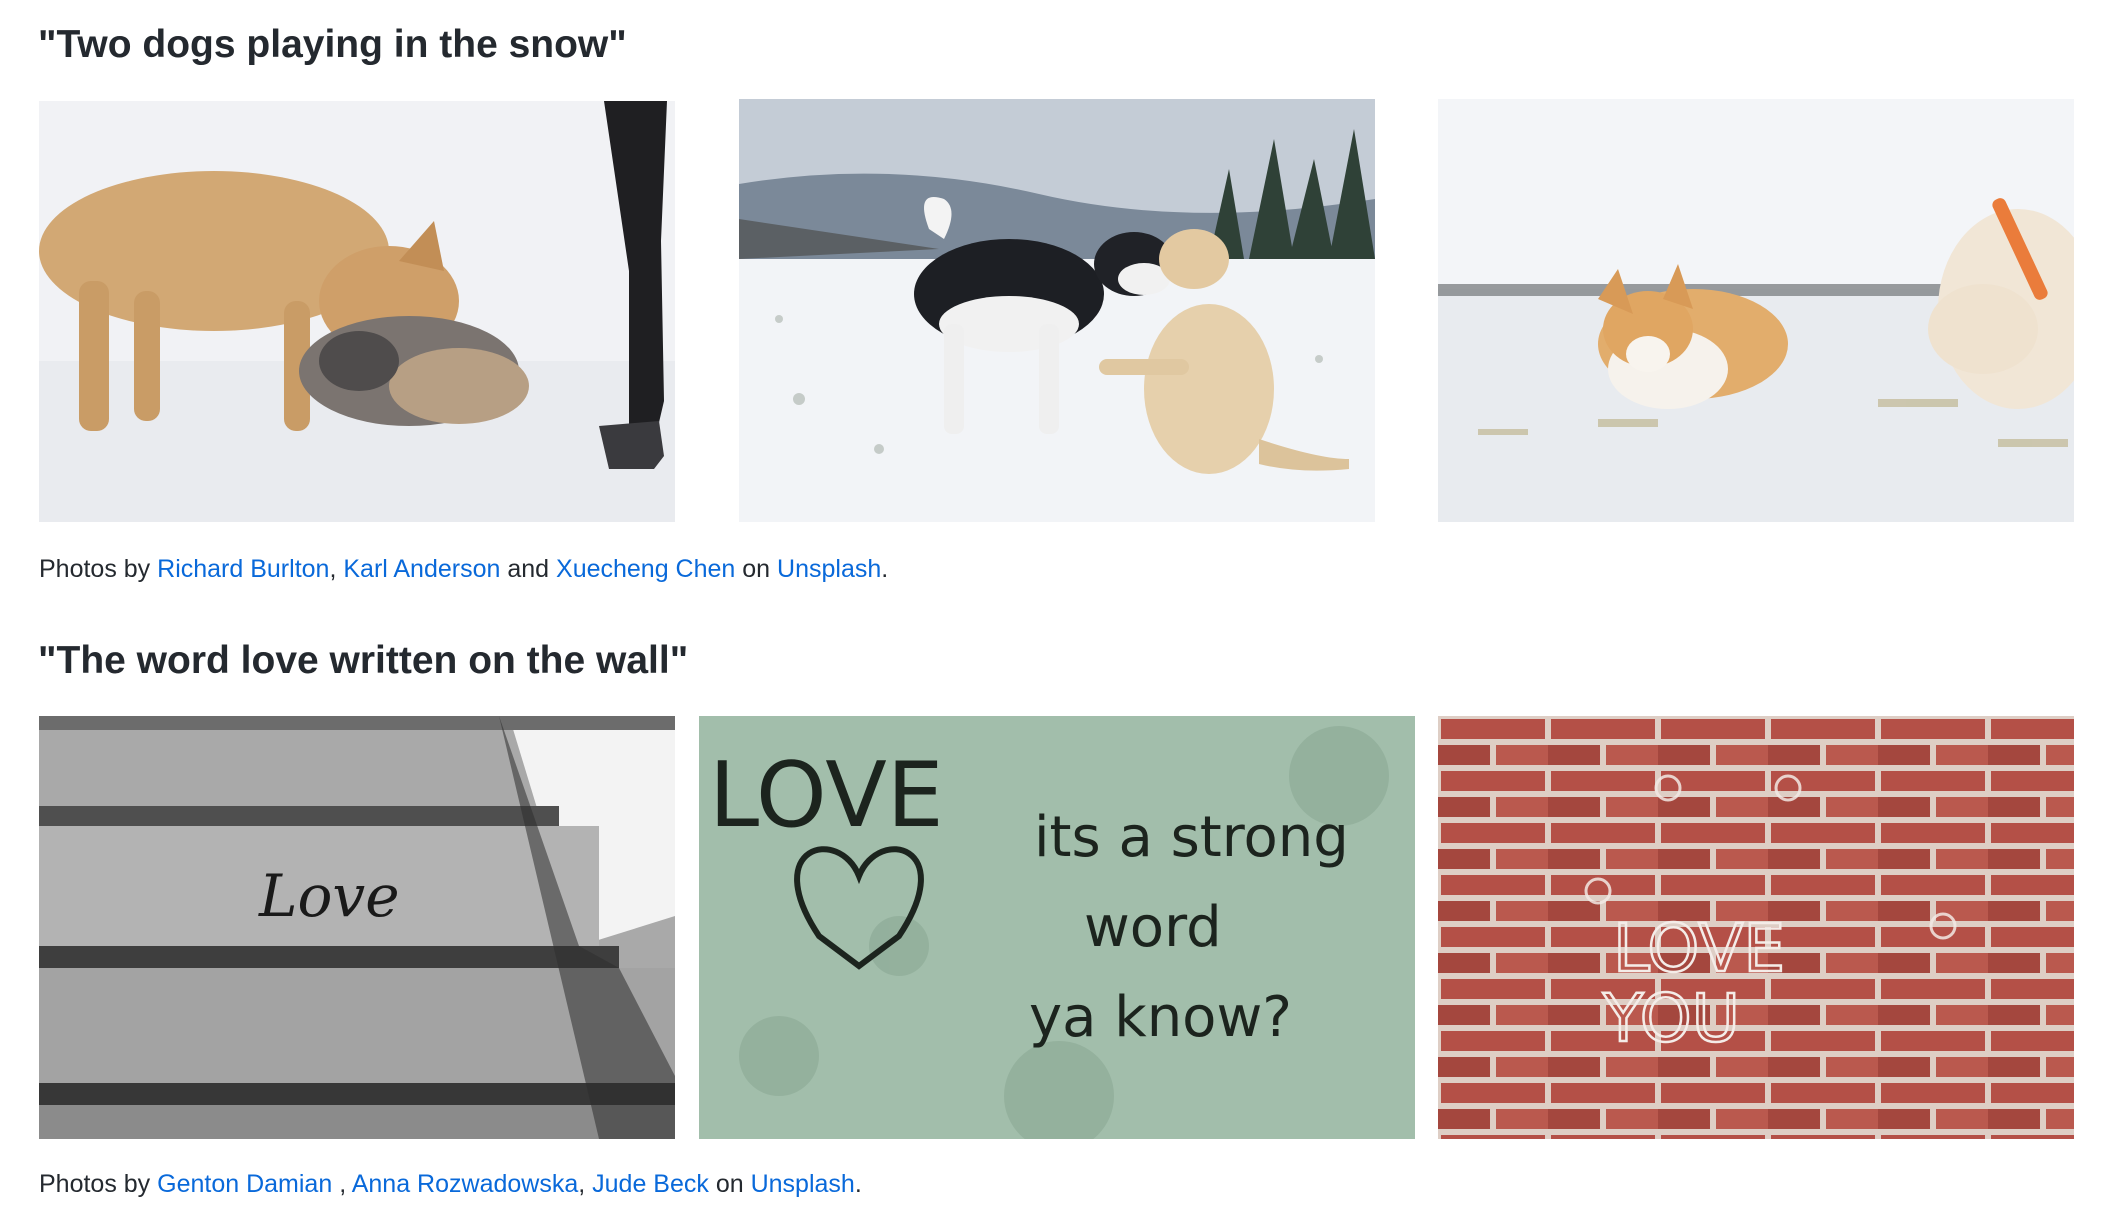  I want to click on photo-love-stairs: Love, so click(357, 927).